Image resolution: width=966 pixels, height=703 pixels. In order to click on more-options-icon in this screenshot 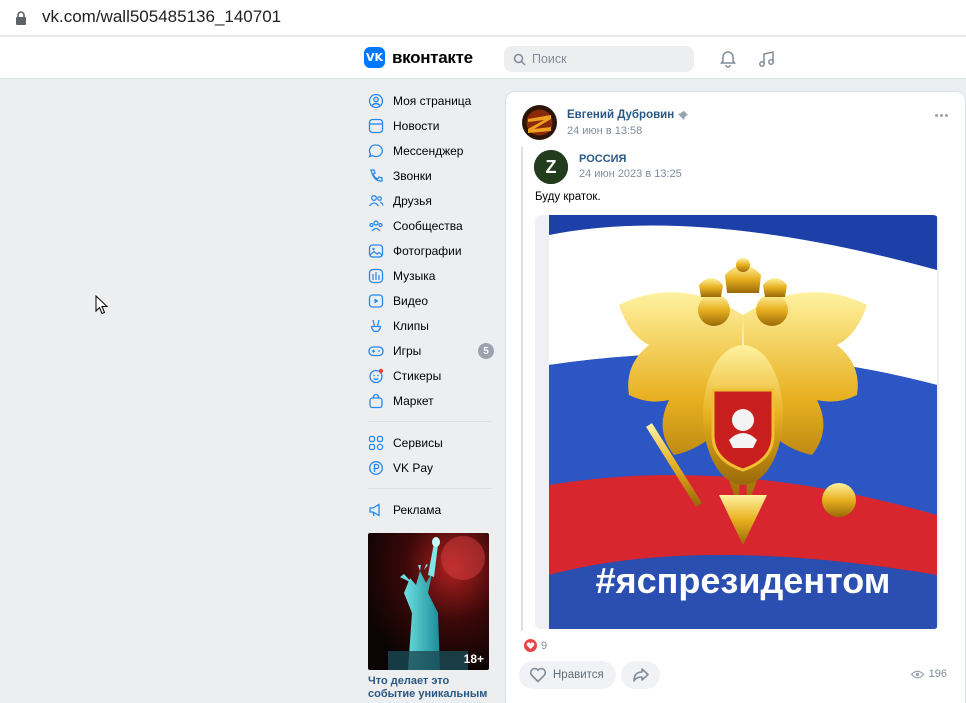, I will do `click(942, 116)`.